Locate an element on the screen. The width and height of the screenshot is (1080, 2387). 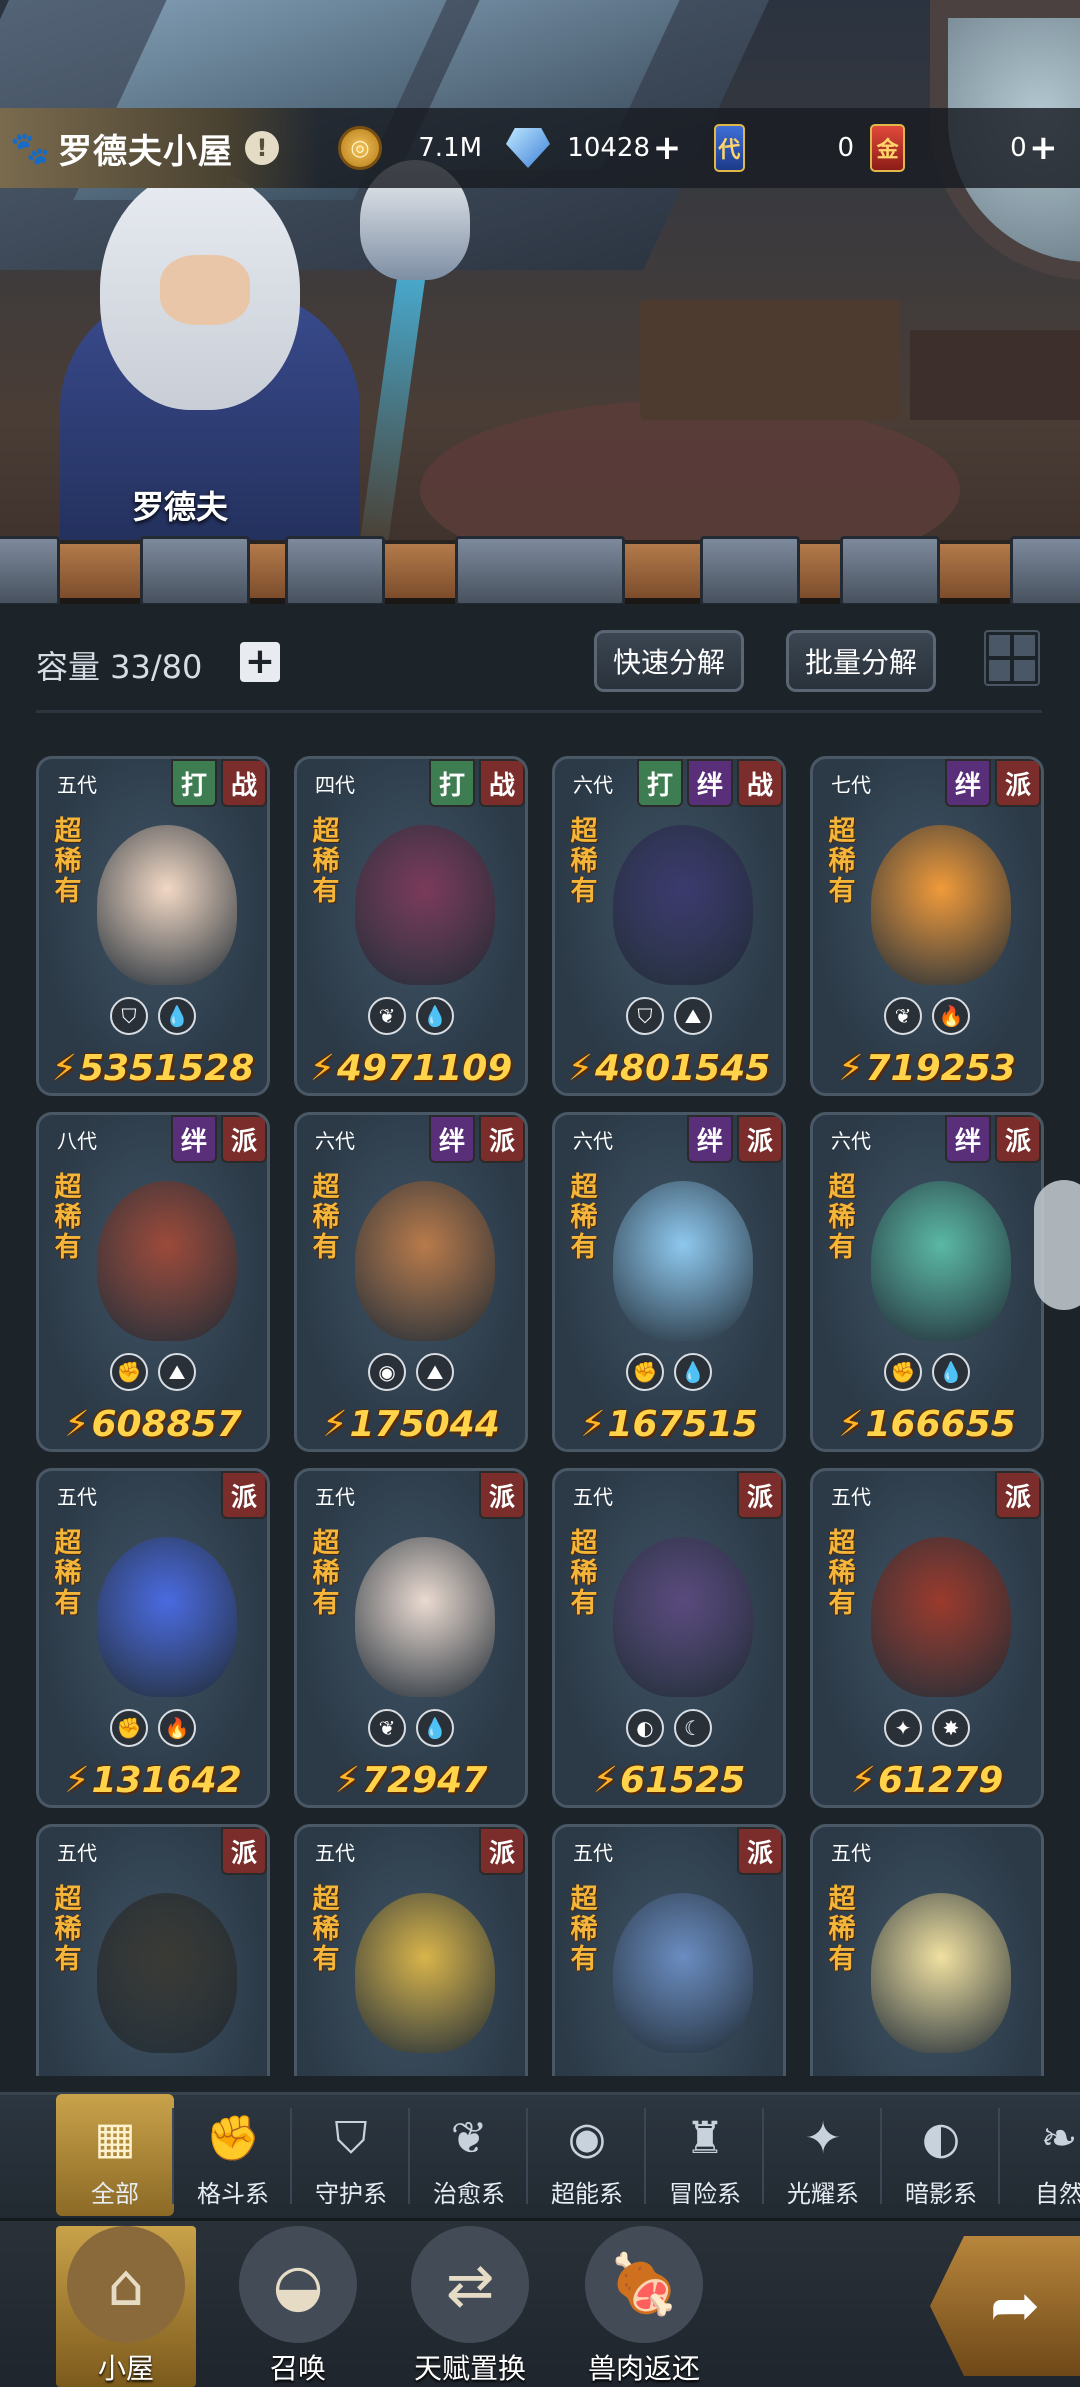
power-number: 131642 is located at coordinates (166, 1780).